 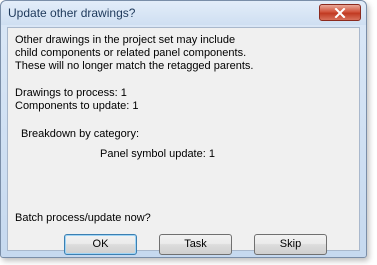 What do you see at coordinates (77, 106) in the screenshot?
I see `components-to-update: Components to update: 1` at bounding box center [77, 106].